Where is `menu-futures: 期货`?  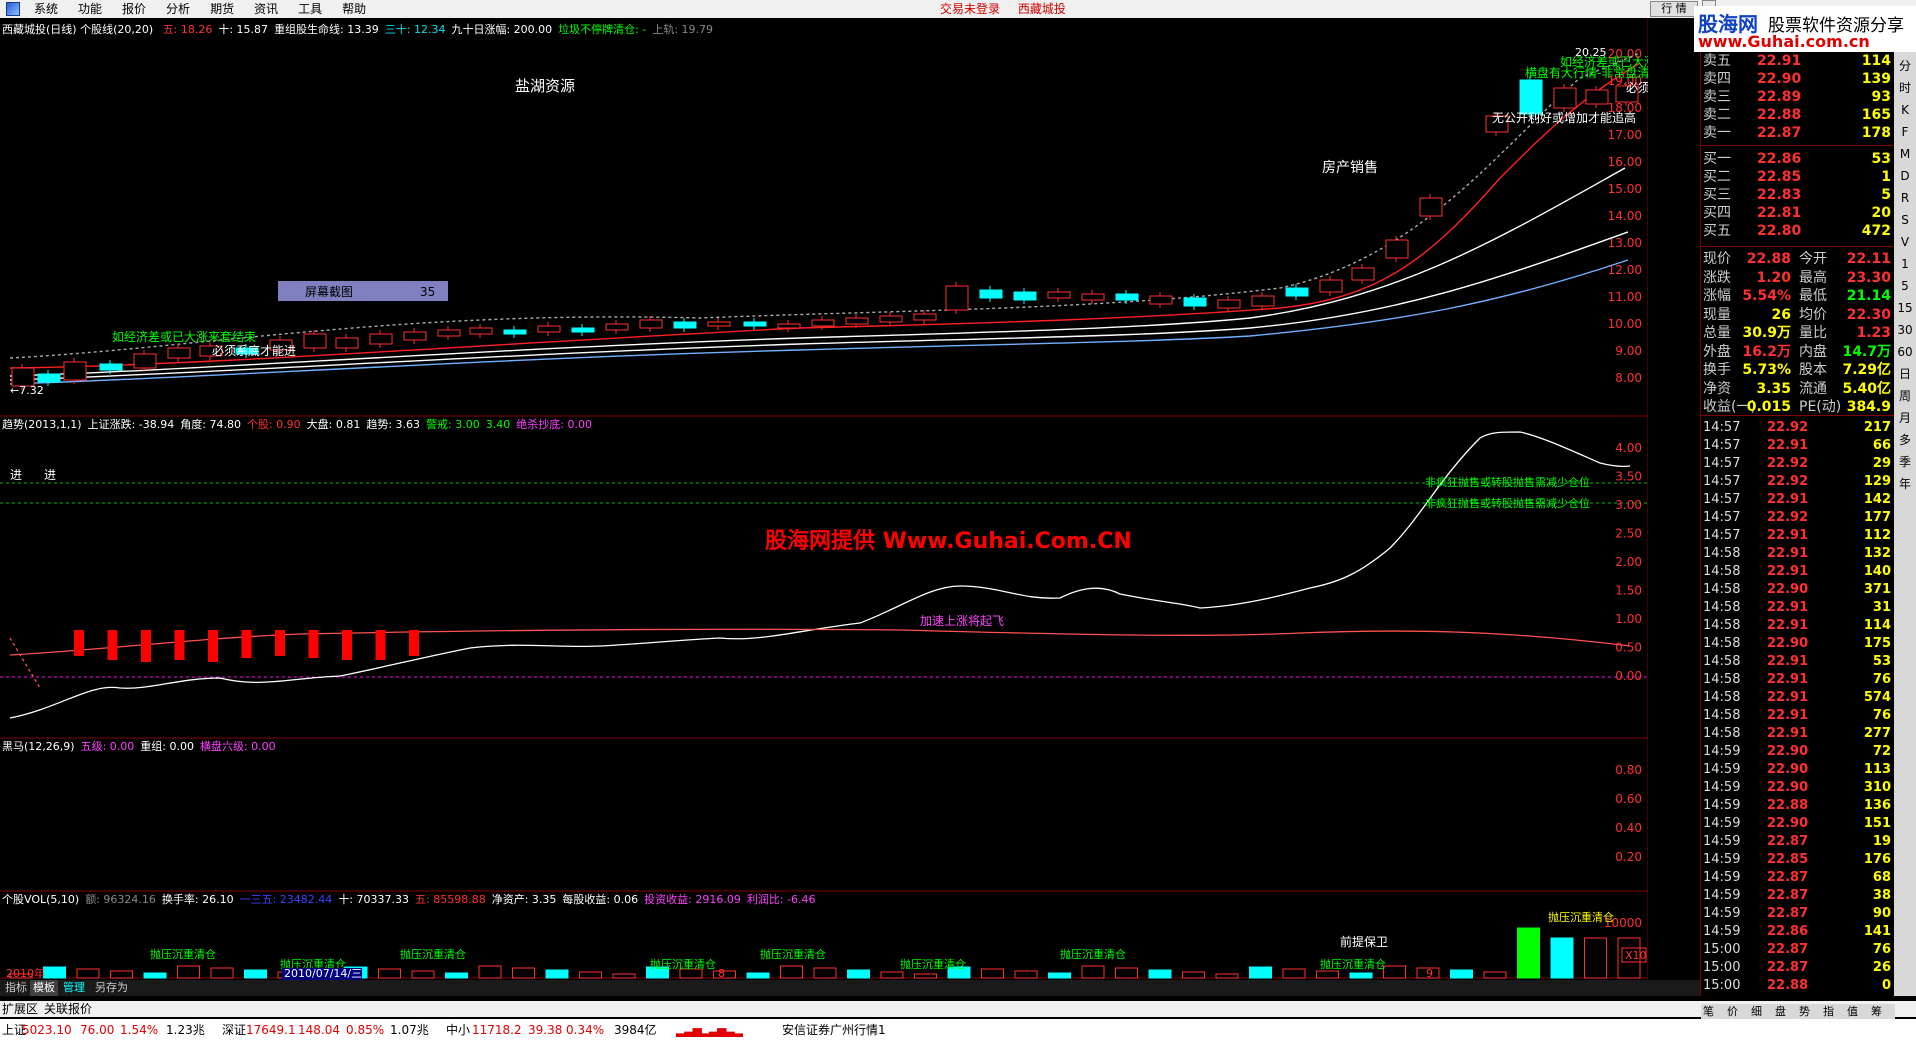 menu-futures: 期货 is located at coordinates (222, 9).